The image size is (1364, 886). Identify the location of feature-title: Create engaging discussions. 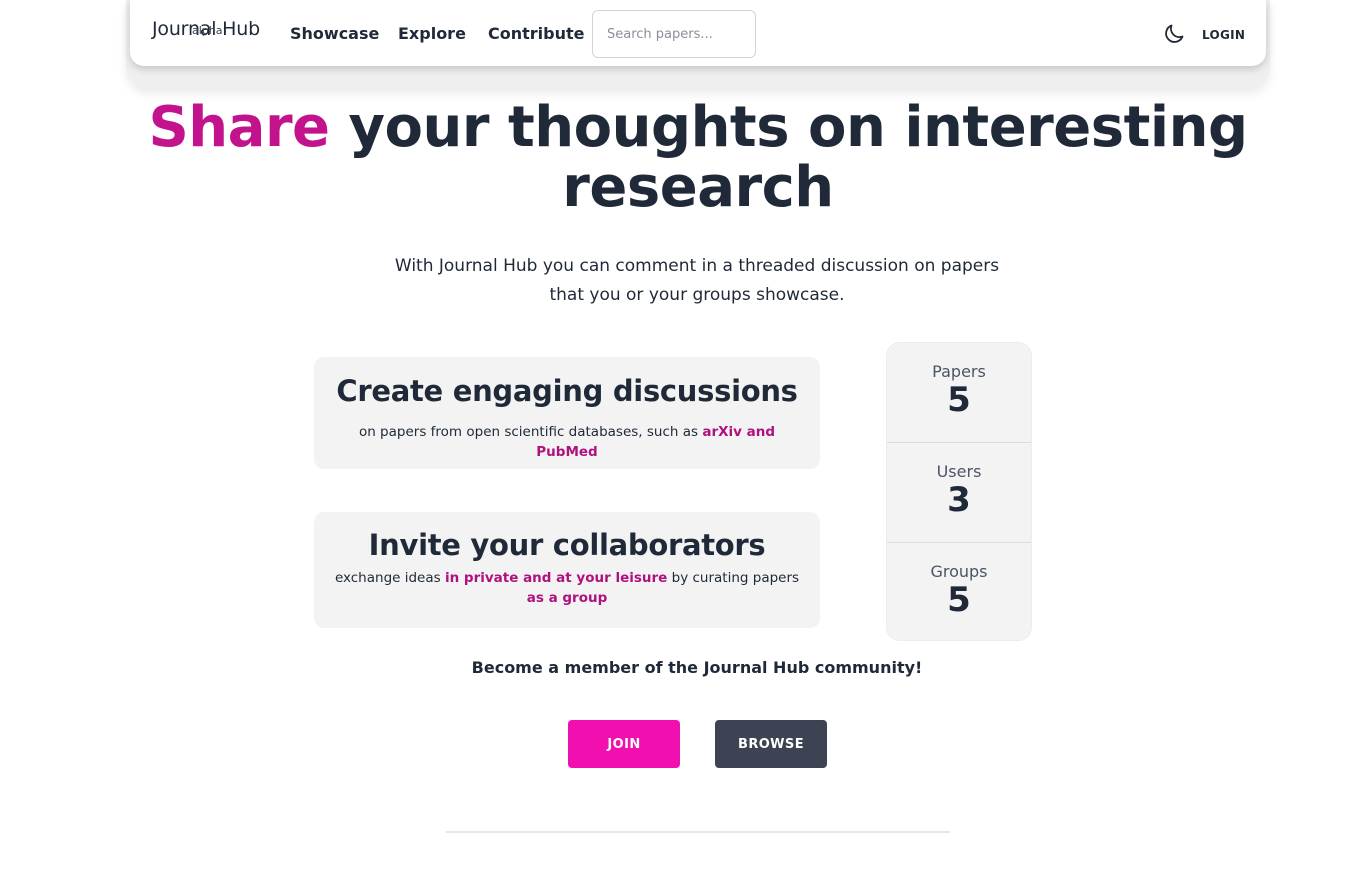
(567, 391).